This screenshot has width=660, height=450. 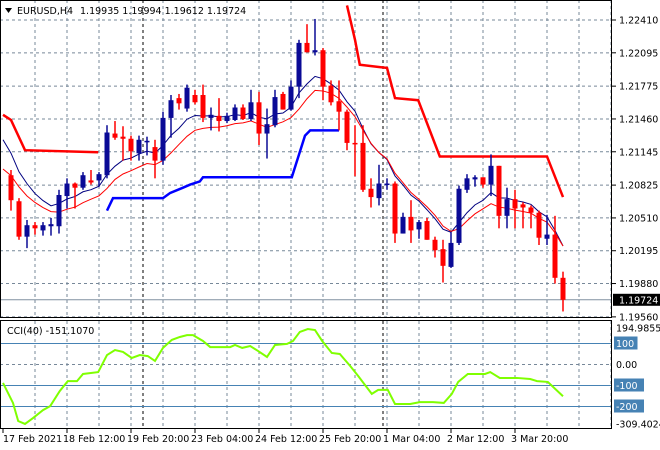 I want to click on price-tick-label: 1.20510, so click(x=638, y=218).